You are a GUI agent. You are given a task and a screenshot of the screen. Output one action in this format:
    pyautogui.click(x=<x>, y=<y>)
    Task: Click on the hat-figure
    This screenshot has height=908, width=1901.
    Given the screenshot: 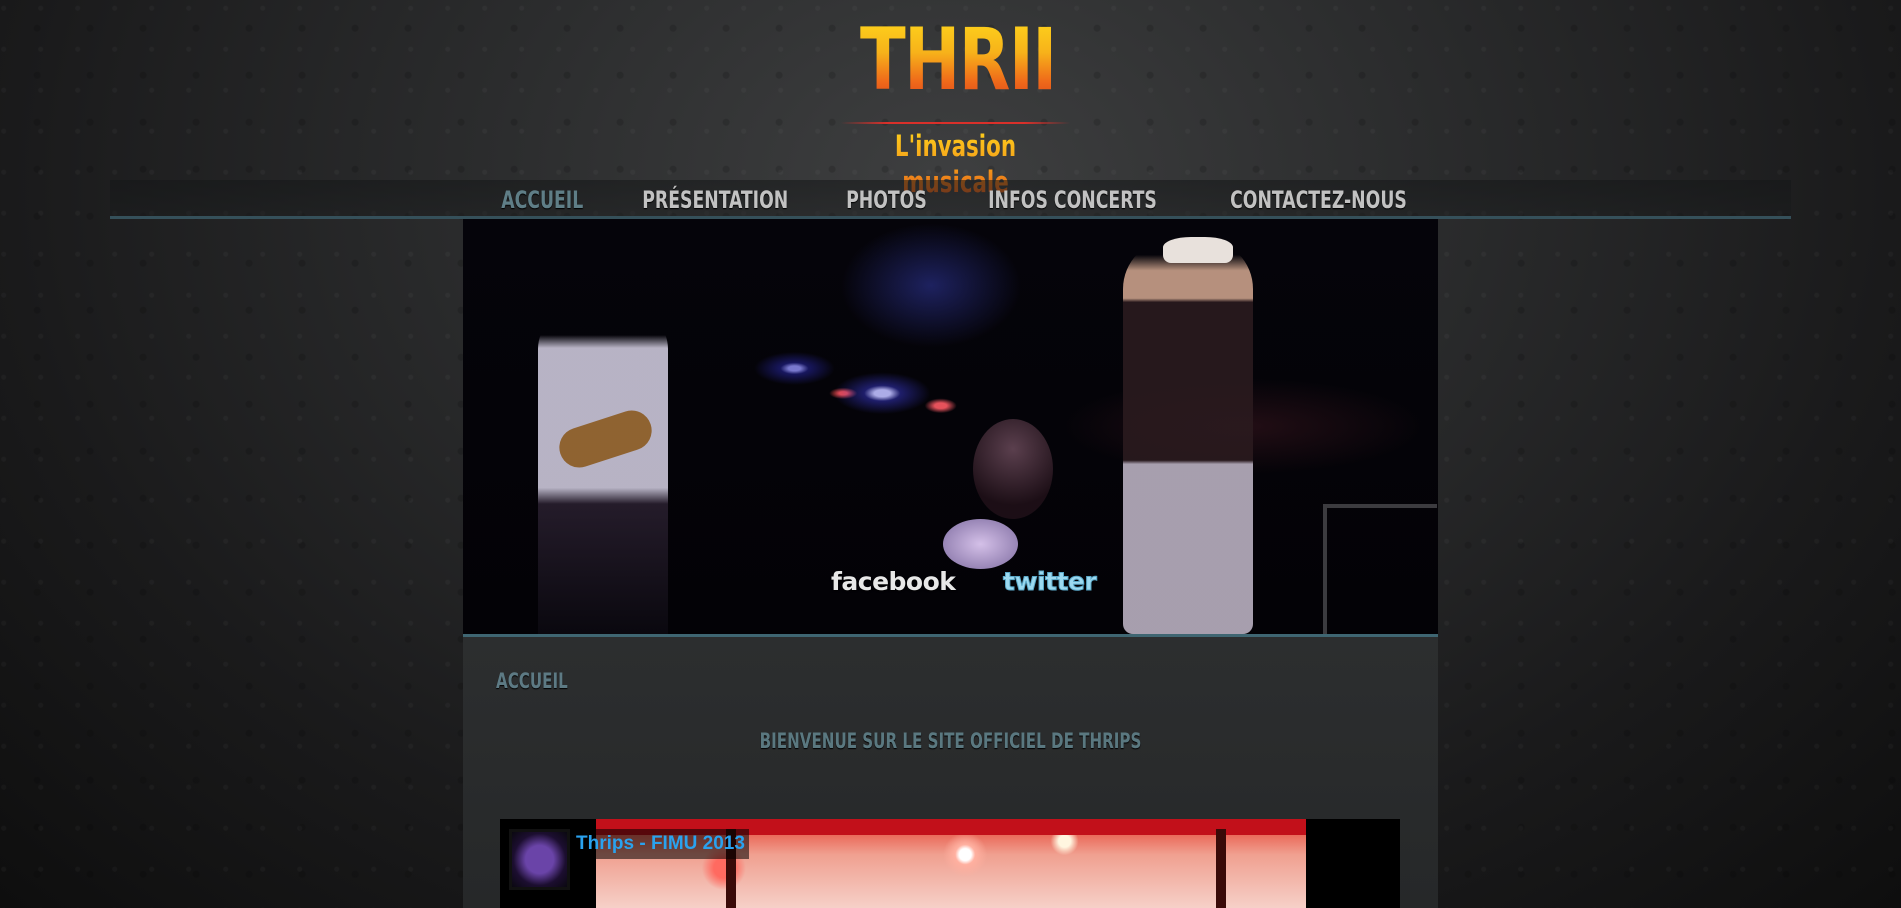 What is the action you would take?
    pyautogui.click(x=1198, y=250)
    